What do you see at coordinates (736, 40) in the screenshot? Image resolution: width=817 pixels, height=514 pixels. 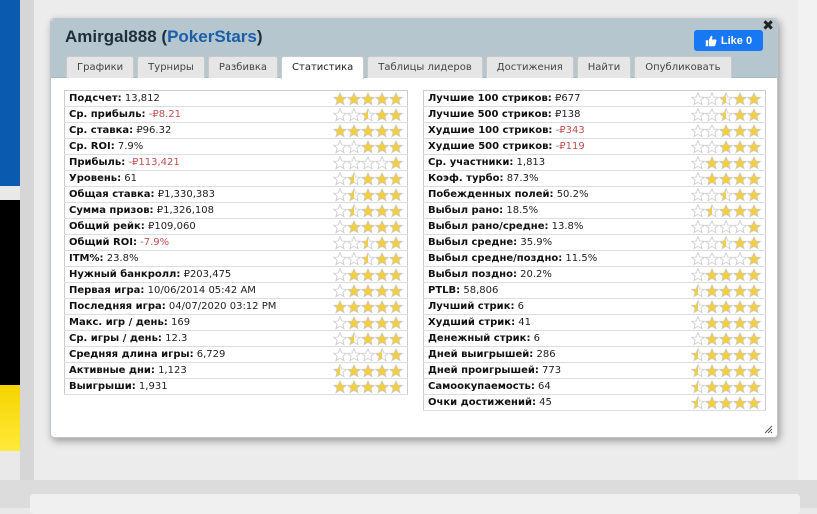 I see `like-label: Like 0` at bounding box center [736, 40].